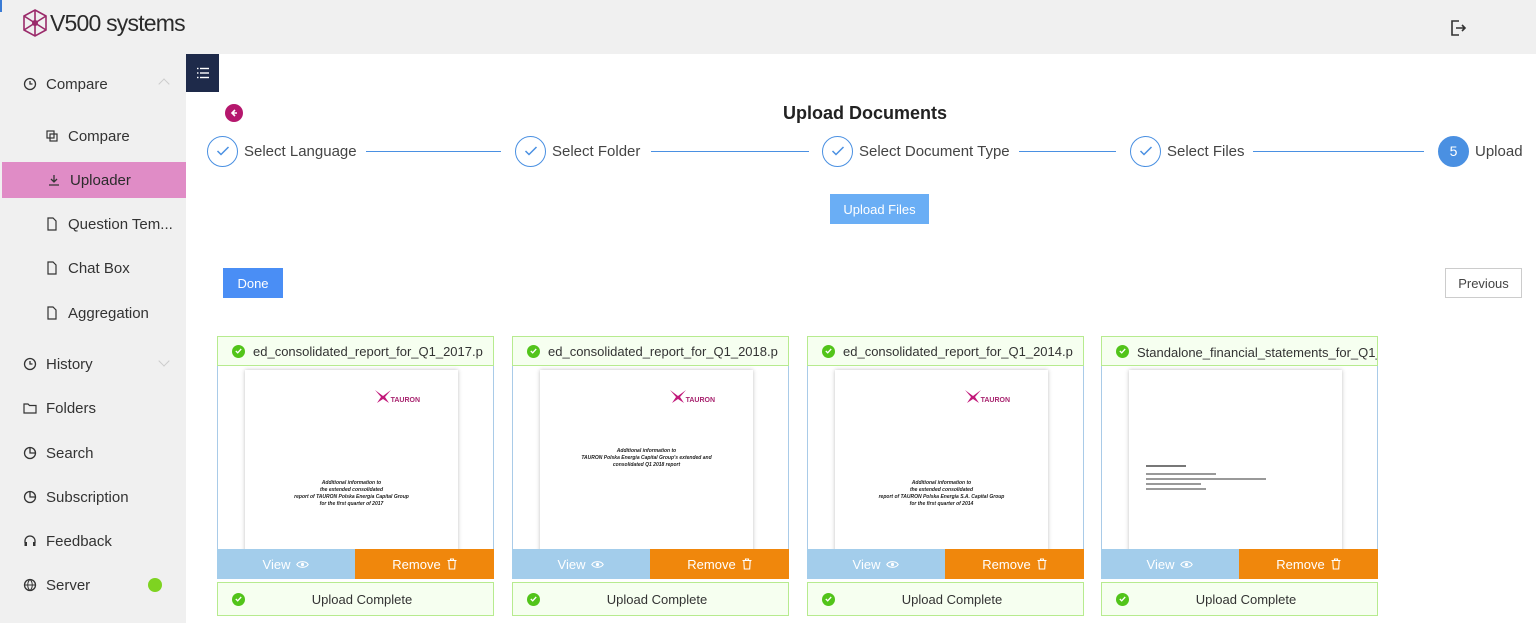  Describe the element at coordinates (577, 151) in the screenshot. I see `step-select-folder: Select Folder` at that location.